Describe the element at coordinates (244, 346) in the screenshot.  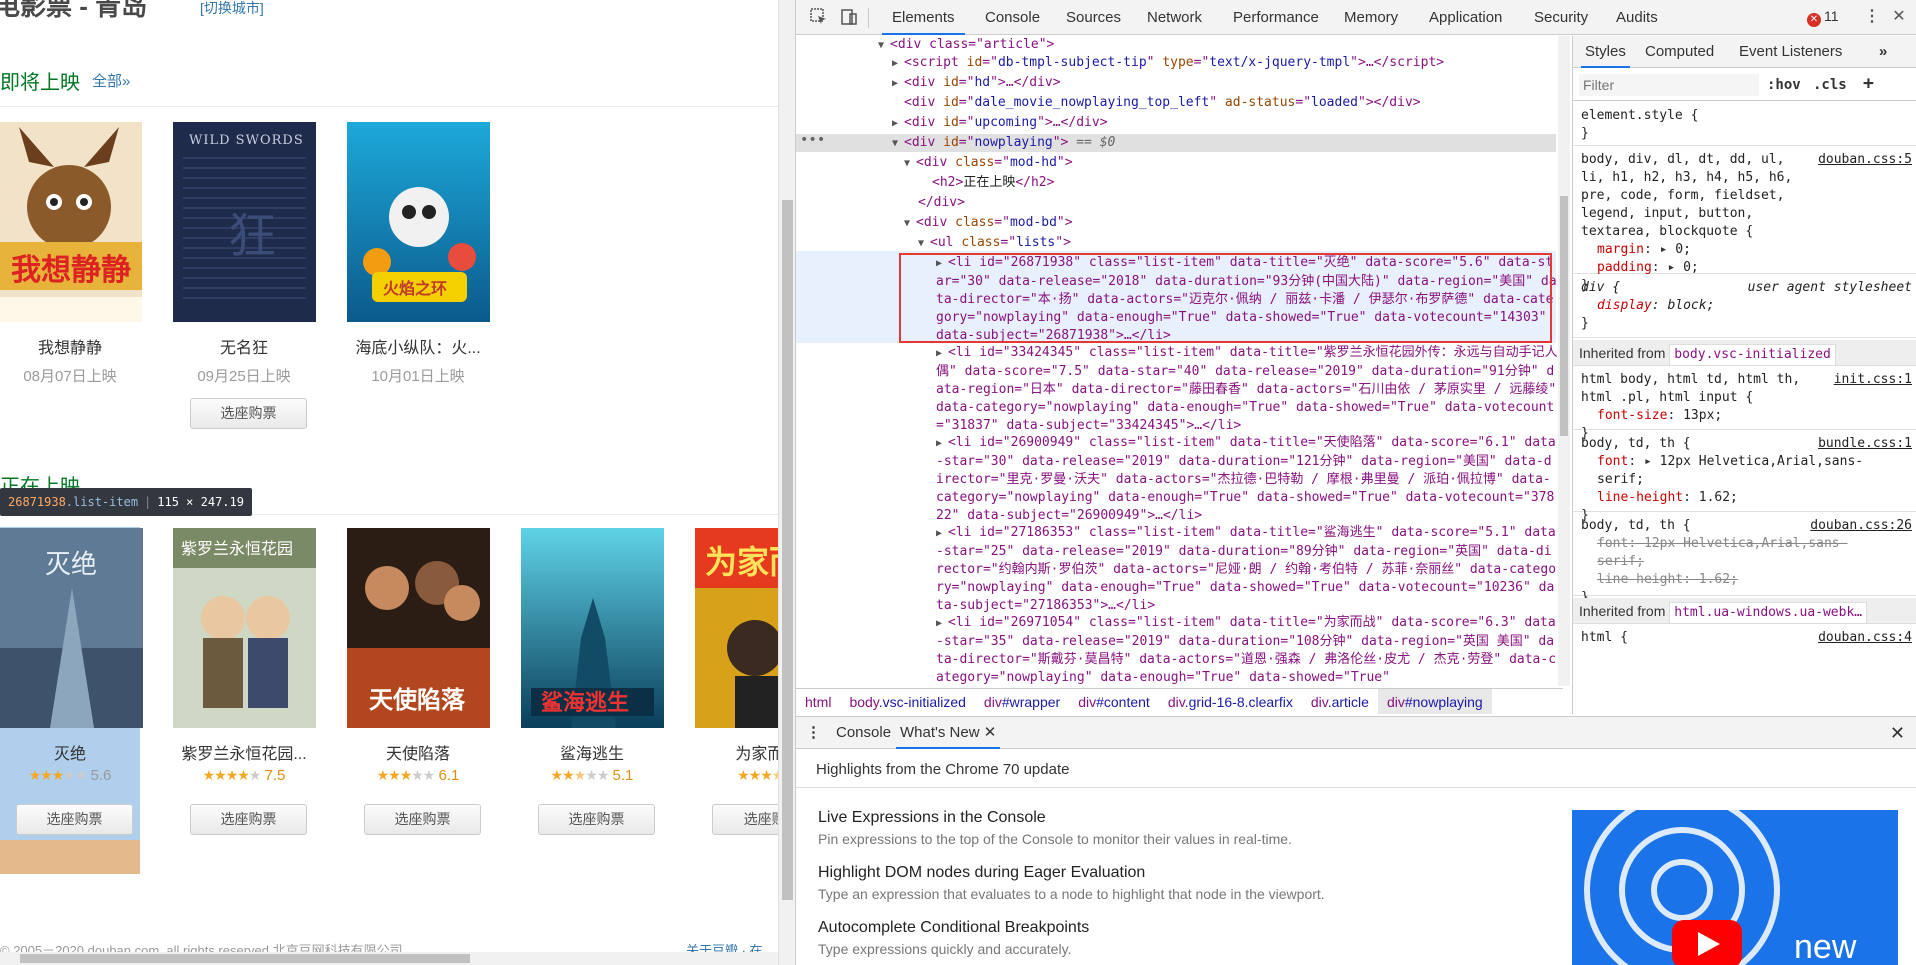
I see `movie-title: 无名狂` at that location.